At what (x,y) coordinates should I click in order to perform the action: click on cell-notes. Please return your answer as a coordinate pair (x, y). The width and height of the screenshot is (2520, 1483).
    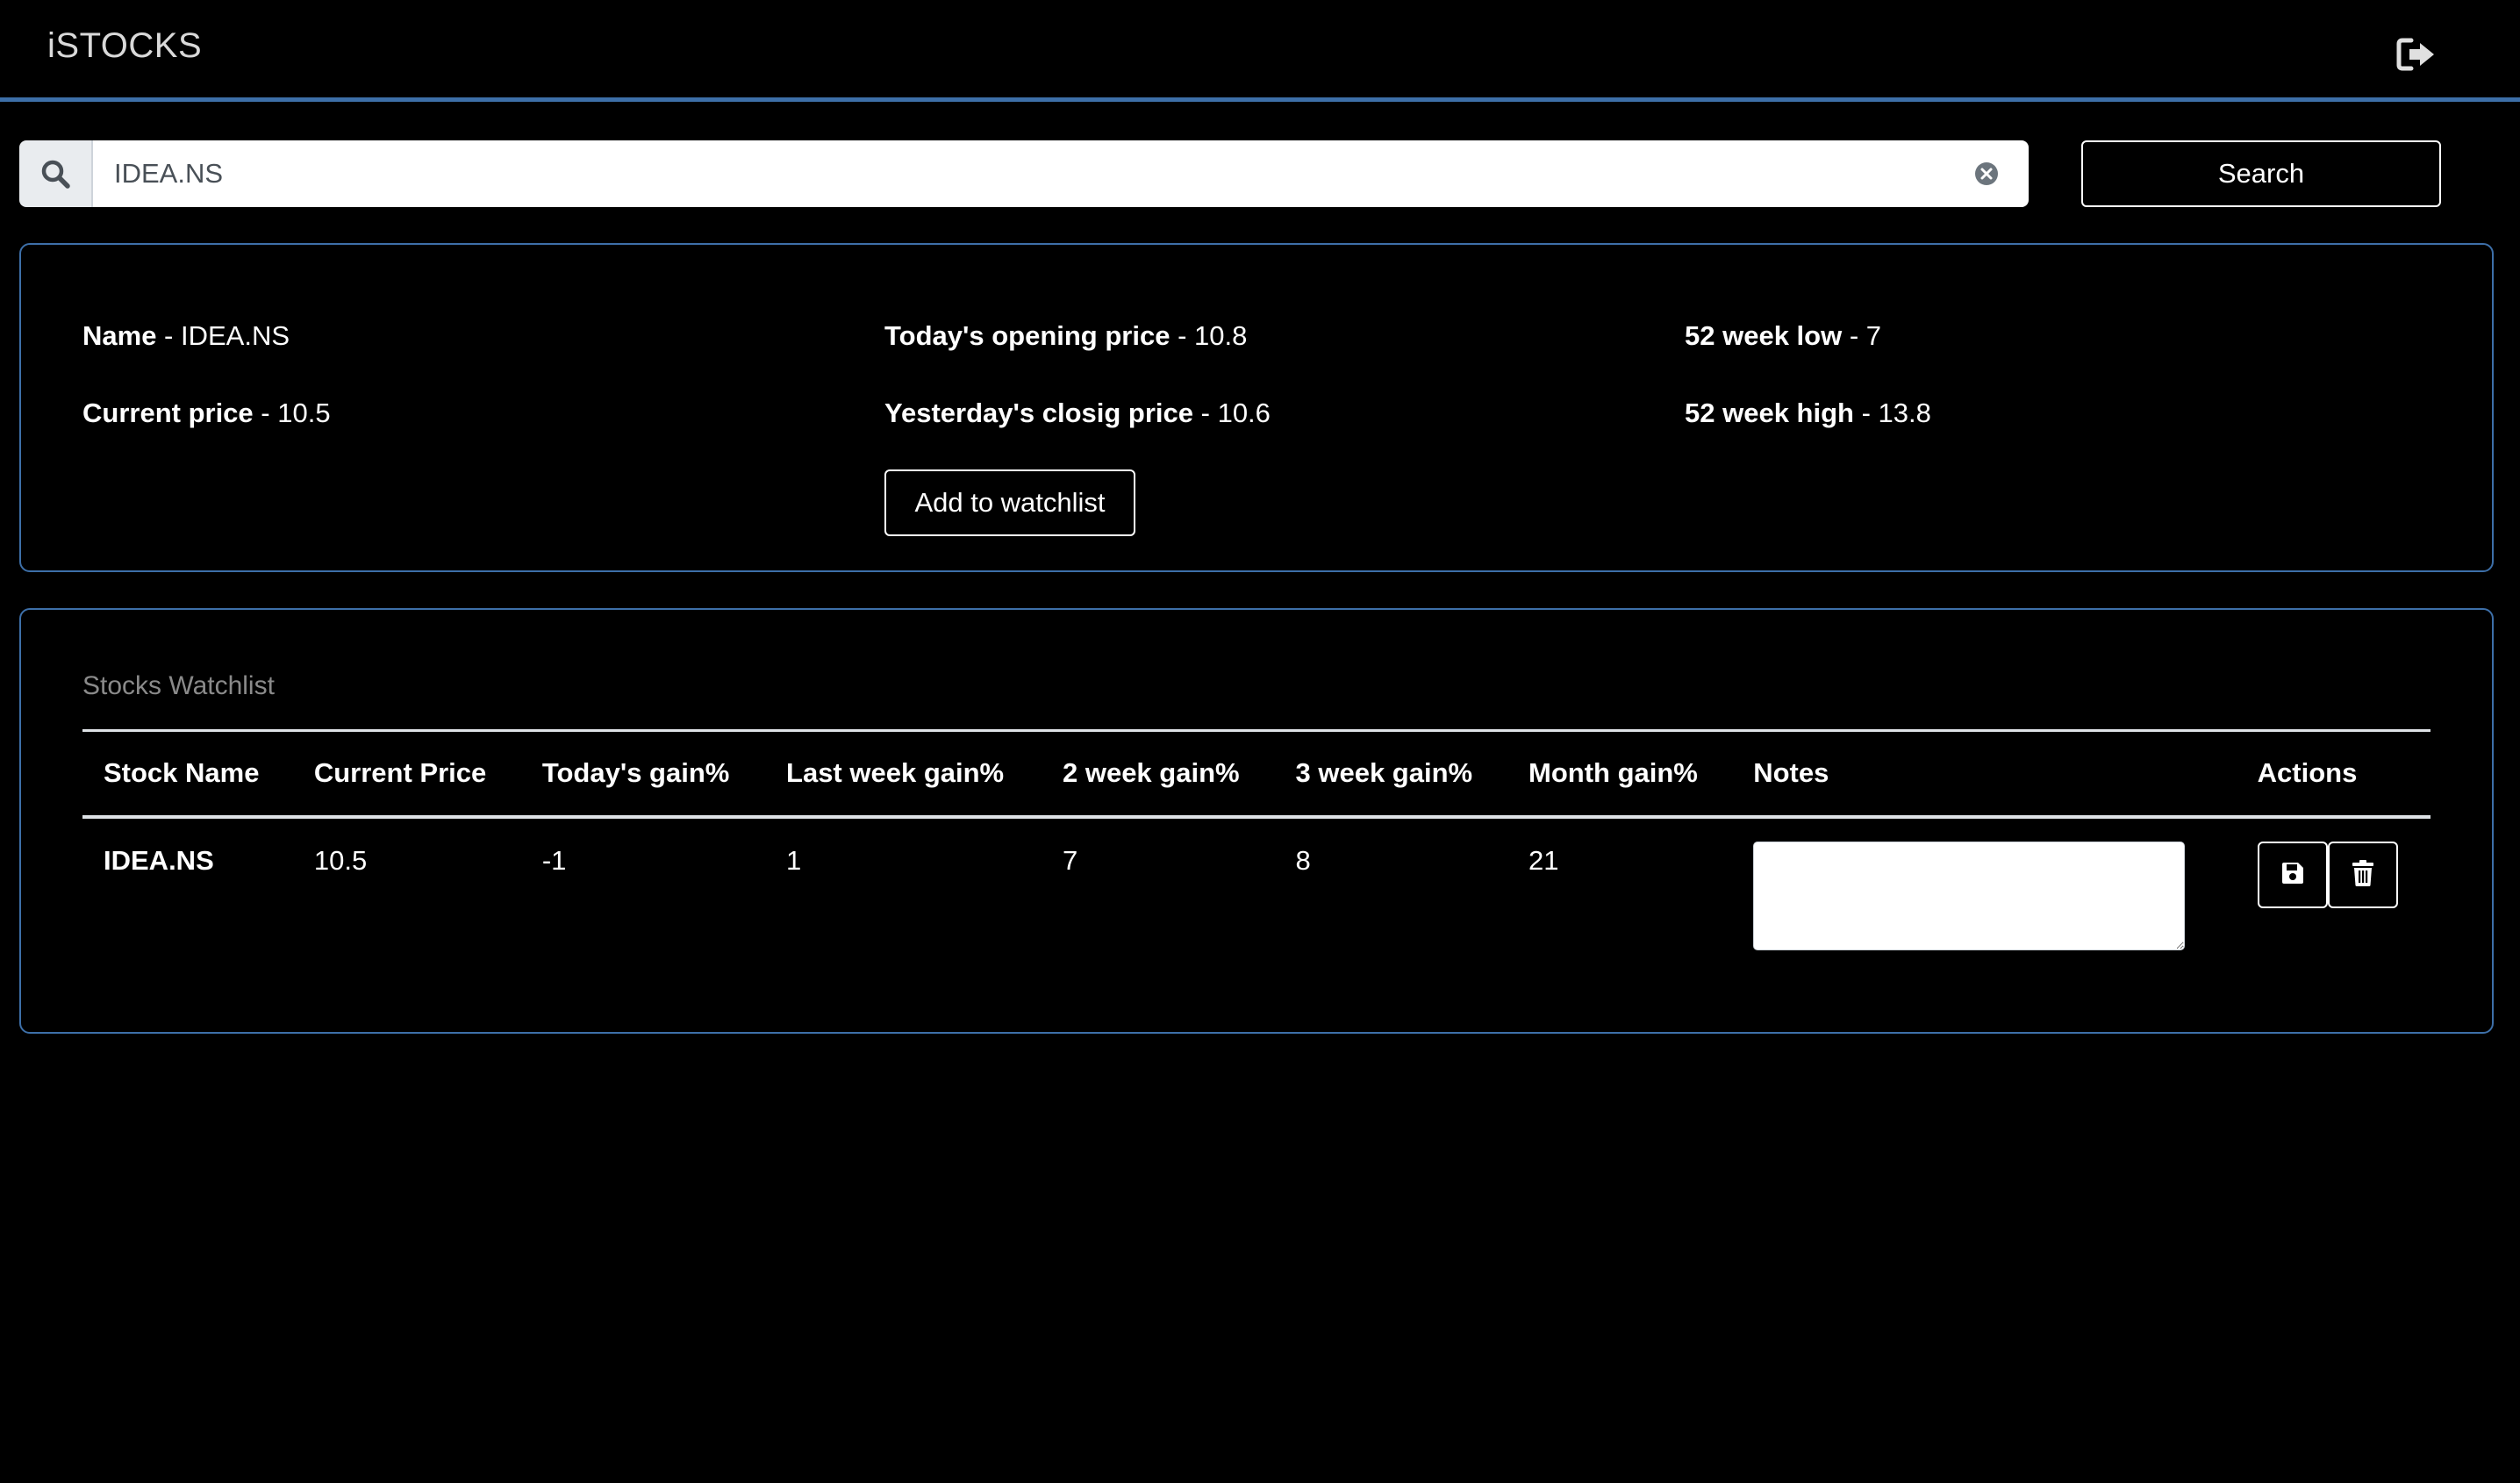
    Looking at the image, I should click on (1984, 888).